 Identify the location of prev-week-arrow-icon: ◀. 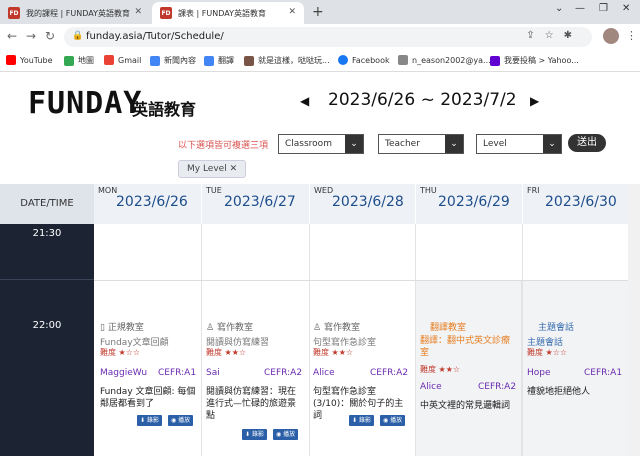
(304, 101).